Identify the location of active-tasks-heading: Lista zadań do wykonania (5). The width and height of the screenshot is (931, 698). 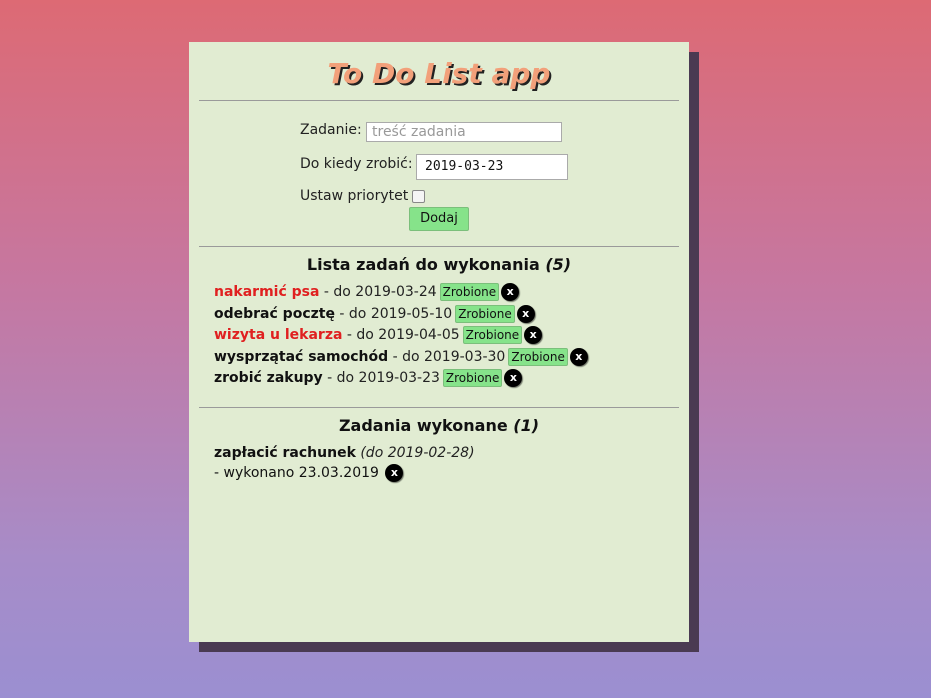
(439, 264).